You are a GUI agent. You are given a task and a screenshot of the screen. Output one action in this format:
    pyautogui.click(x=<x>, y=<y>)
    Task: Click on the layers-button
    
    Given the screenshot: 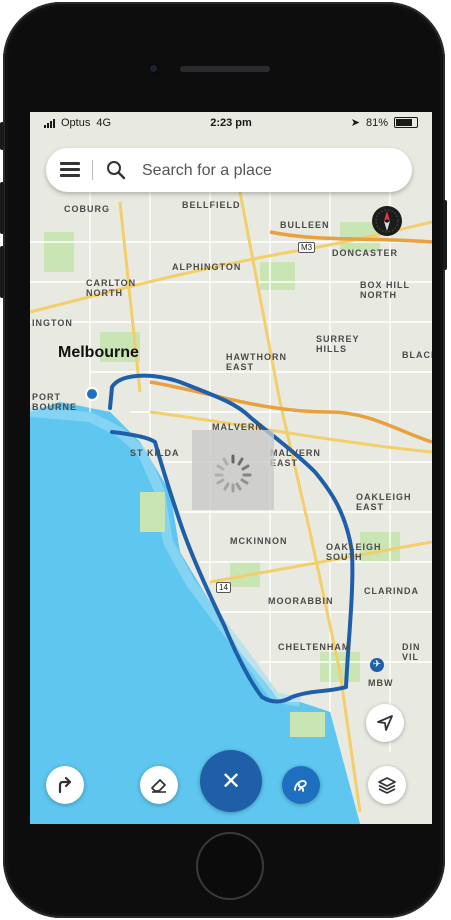 What is the action you would take?
    pyautogui.click(x=387, y=785)
    